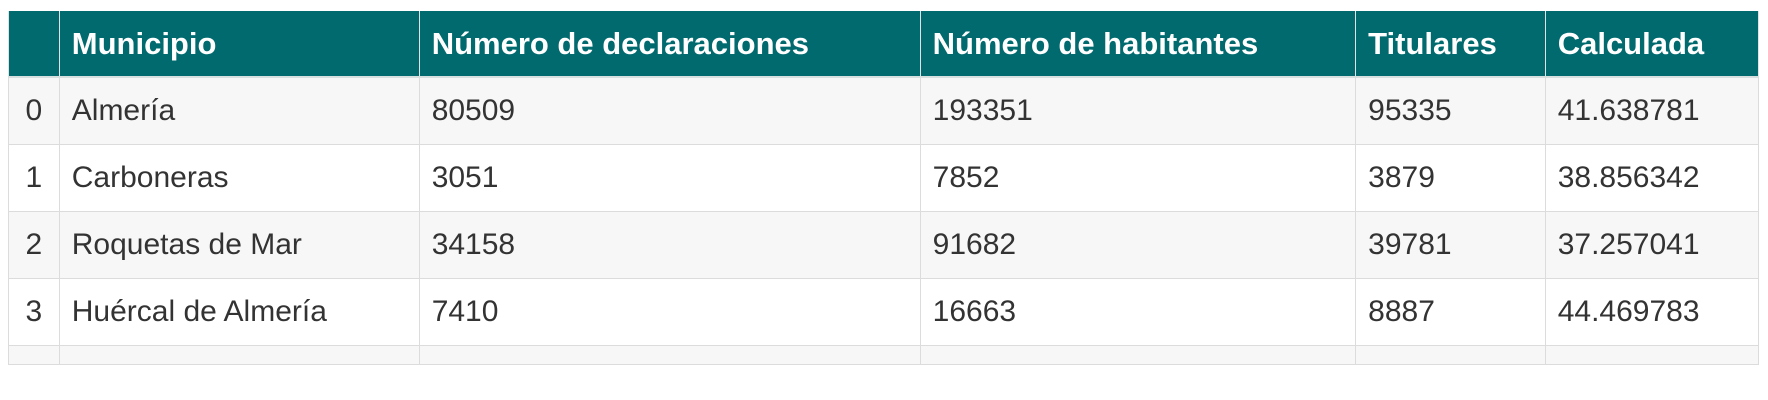 Image resolution: width=1768 pixels, height=400 pixels. What do you see at coordinates (239, 245) in the screenshot?
I see `cell-municipio: Roquetas de Mar` at bounding box center [239, 245].